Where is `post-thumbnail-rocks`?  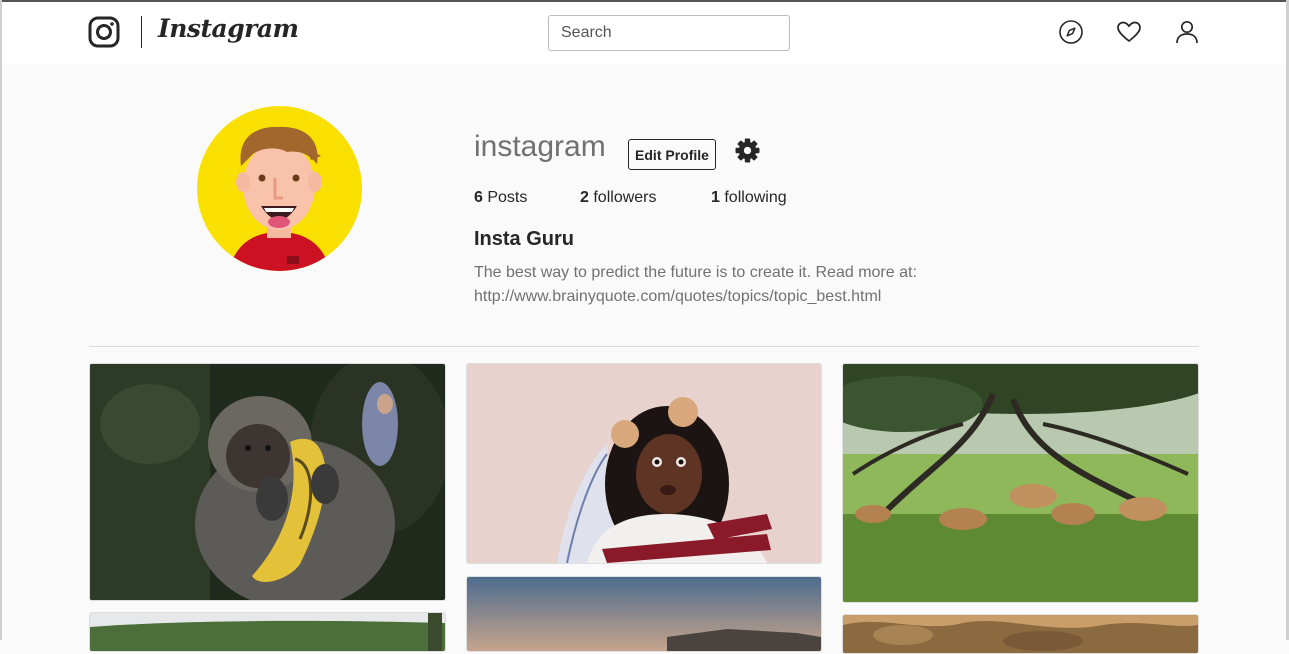 post-thumbnail-rocks is located at coordinates (1020, 634).